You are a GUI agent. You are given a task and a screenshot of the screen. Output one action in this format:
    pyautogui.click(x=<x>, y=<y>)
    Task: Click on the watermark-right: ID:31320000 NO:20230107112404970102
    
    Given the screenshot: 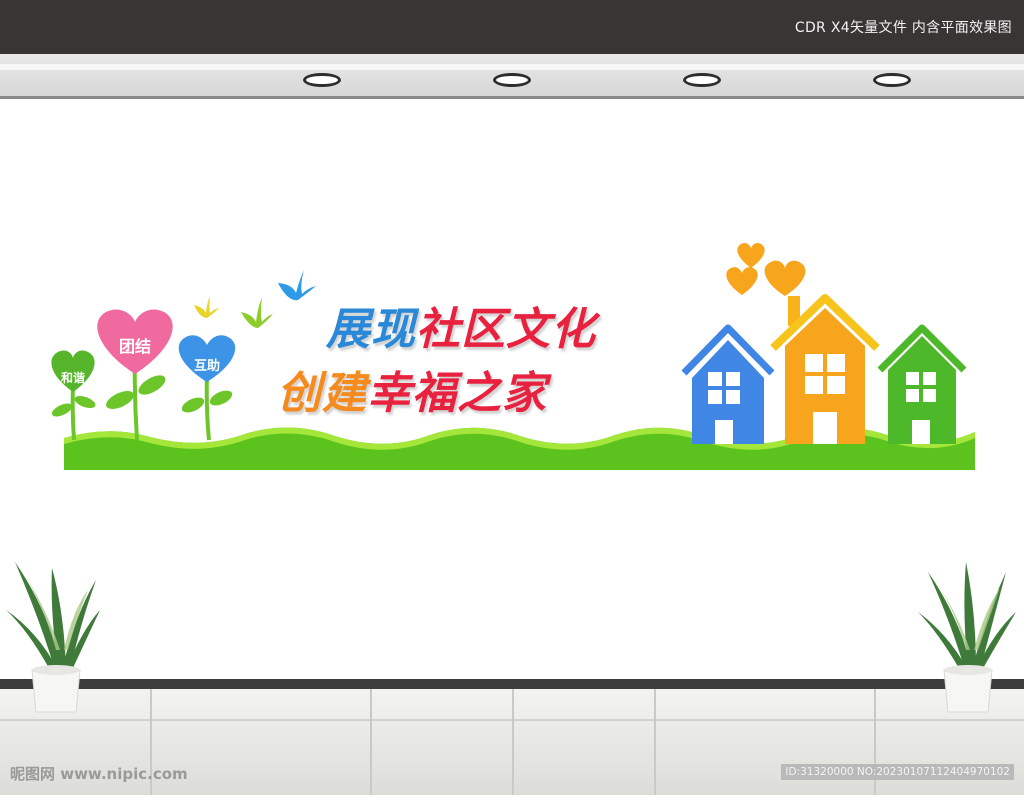 What is the action you would take?
    pyautogui.click(x=897, y=772)
    